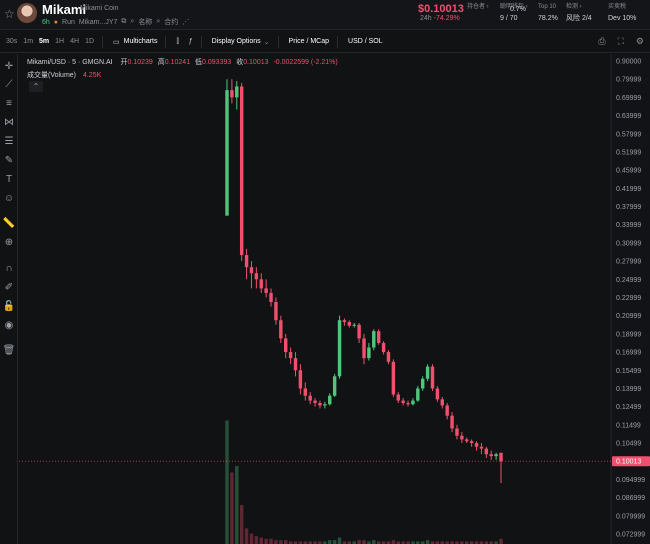 This screenshot has width=650, height=544. I want to click on chevron-up-icon: ⌃, so click(36, 86).